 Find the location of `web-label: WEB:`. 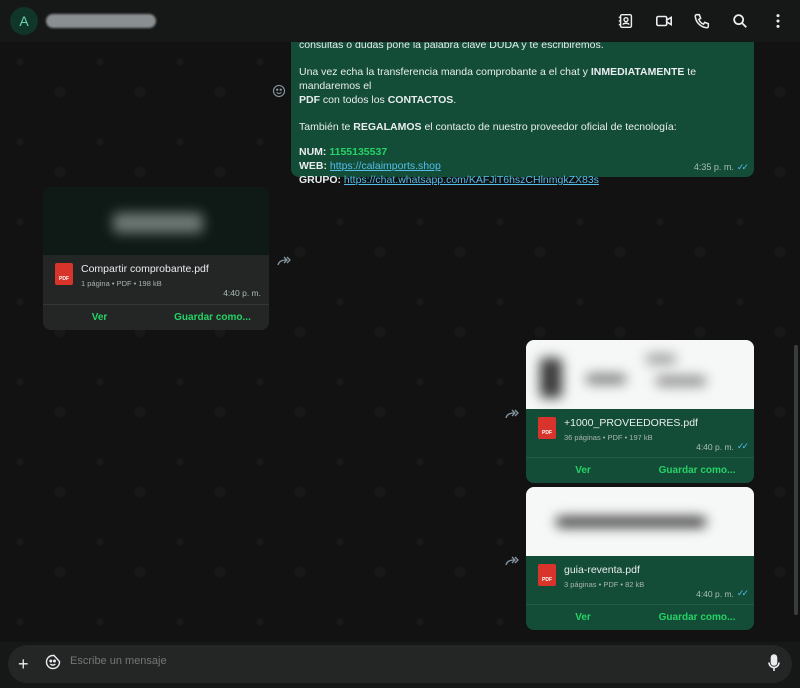

web-label: WEB: is located at coordinates (313, 166).